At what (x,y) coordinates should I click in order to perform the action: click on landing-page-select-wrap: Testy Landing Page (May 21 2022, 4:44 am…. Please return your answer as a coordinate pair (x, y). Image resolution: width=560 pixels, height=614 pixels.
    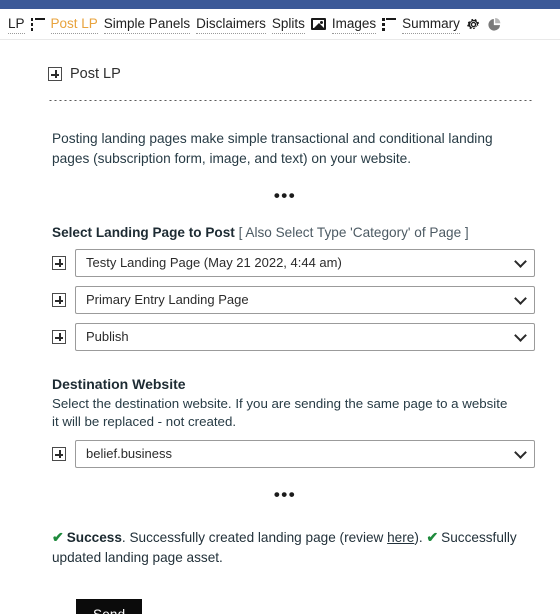
    Looking at the image, I should click on (305, 263).